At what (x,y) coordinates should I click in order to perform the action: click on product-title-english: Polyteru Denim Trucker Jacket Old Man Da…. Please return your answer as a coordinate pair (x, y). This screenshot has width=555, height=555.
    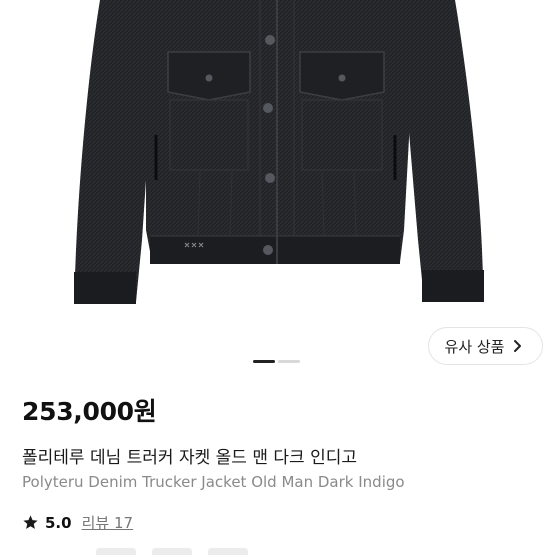
    Looking at the image, I should click on (213, 482).